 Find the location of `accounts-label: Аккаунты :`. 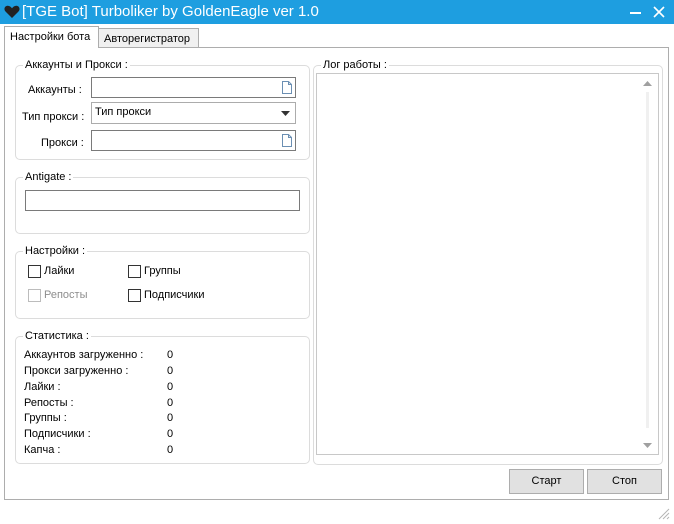

accounts-label: Аккаунты : is located at coordinates (55, 90).